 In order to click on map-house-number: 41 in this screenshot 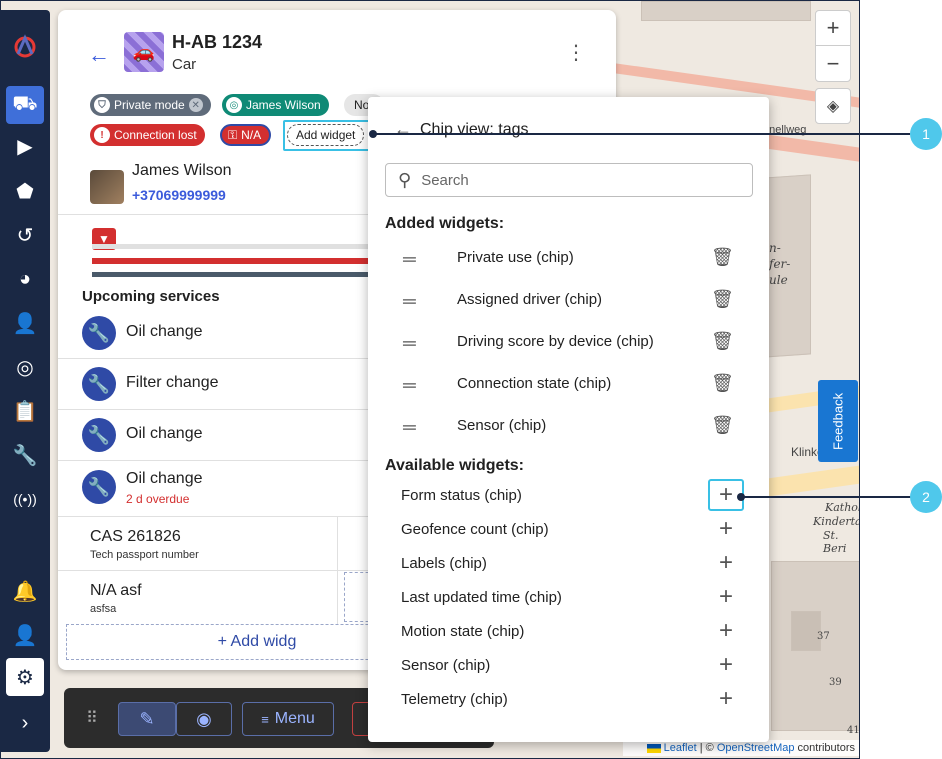, I will do `click(853, 730)`.